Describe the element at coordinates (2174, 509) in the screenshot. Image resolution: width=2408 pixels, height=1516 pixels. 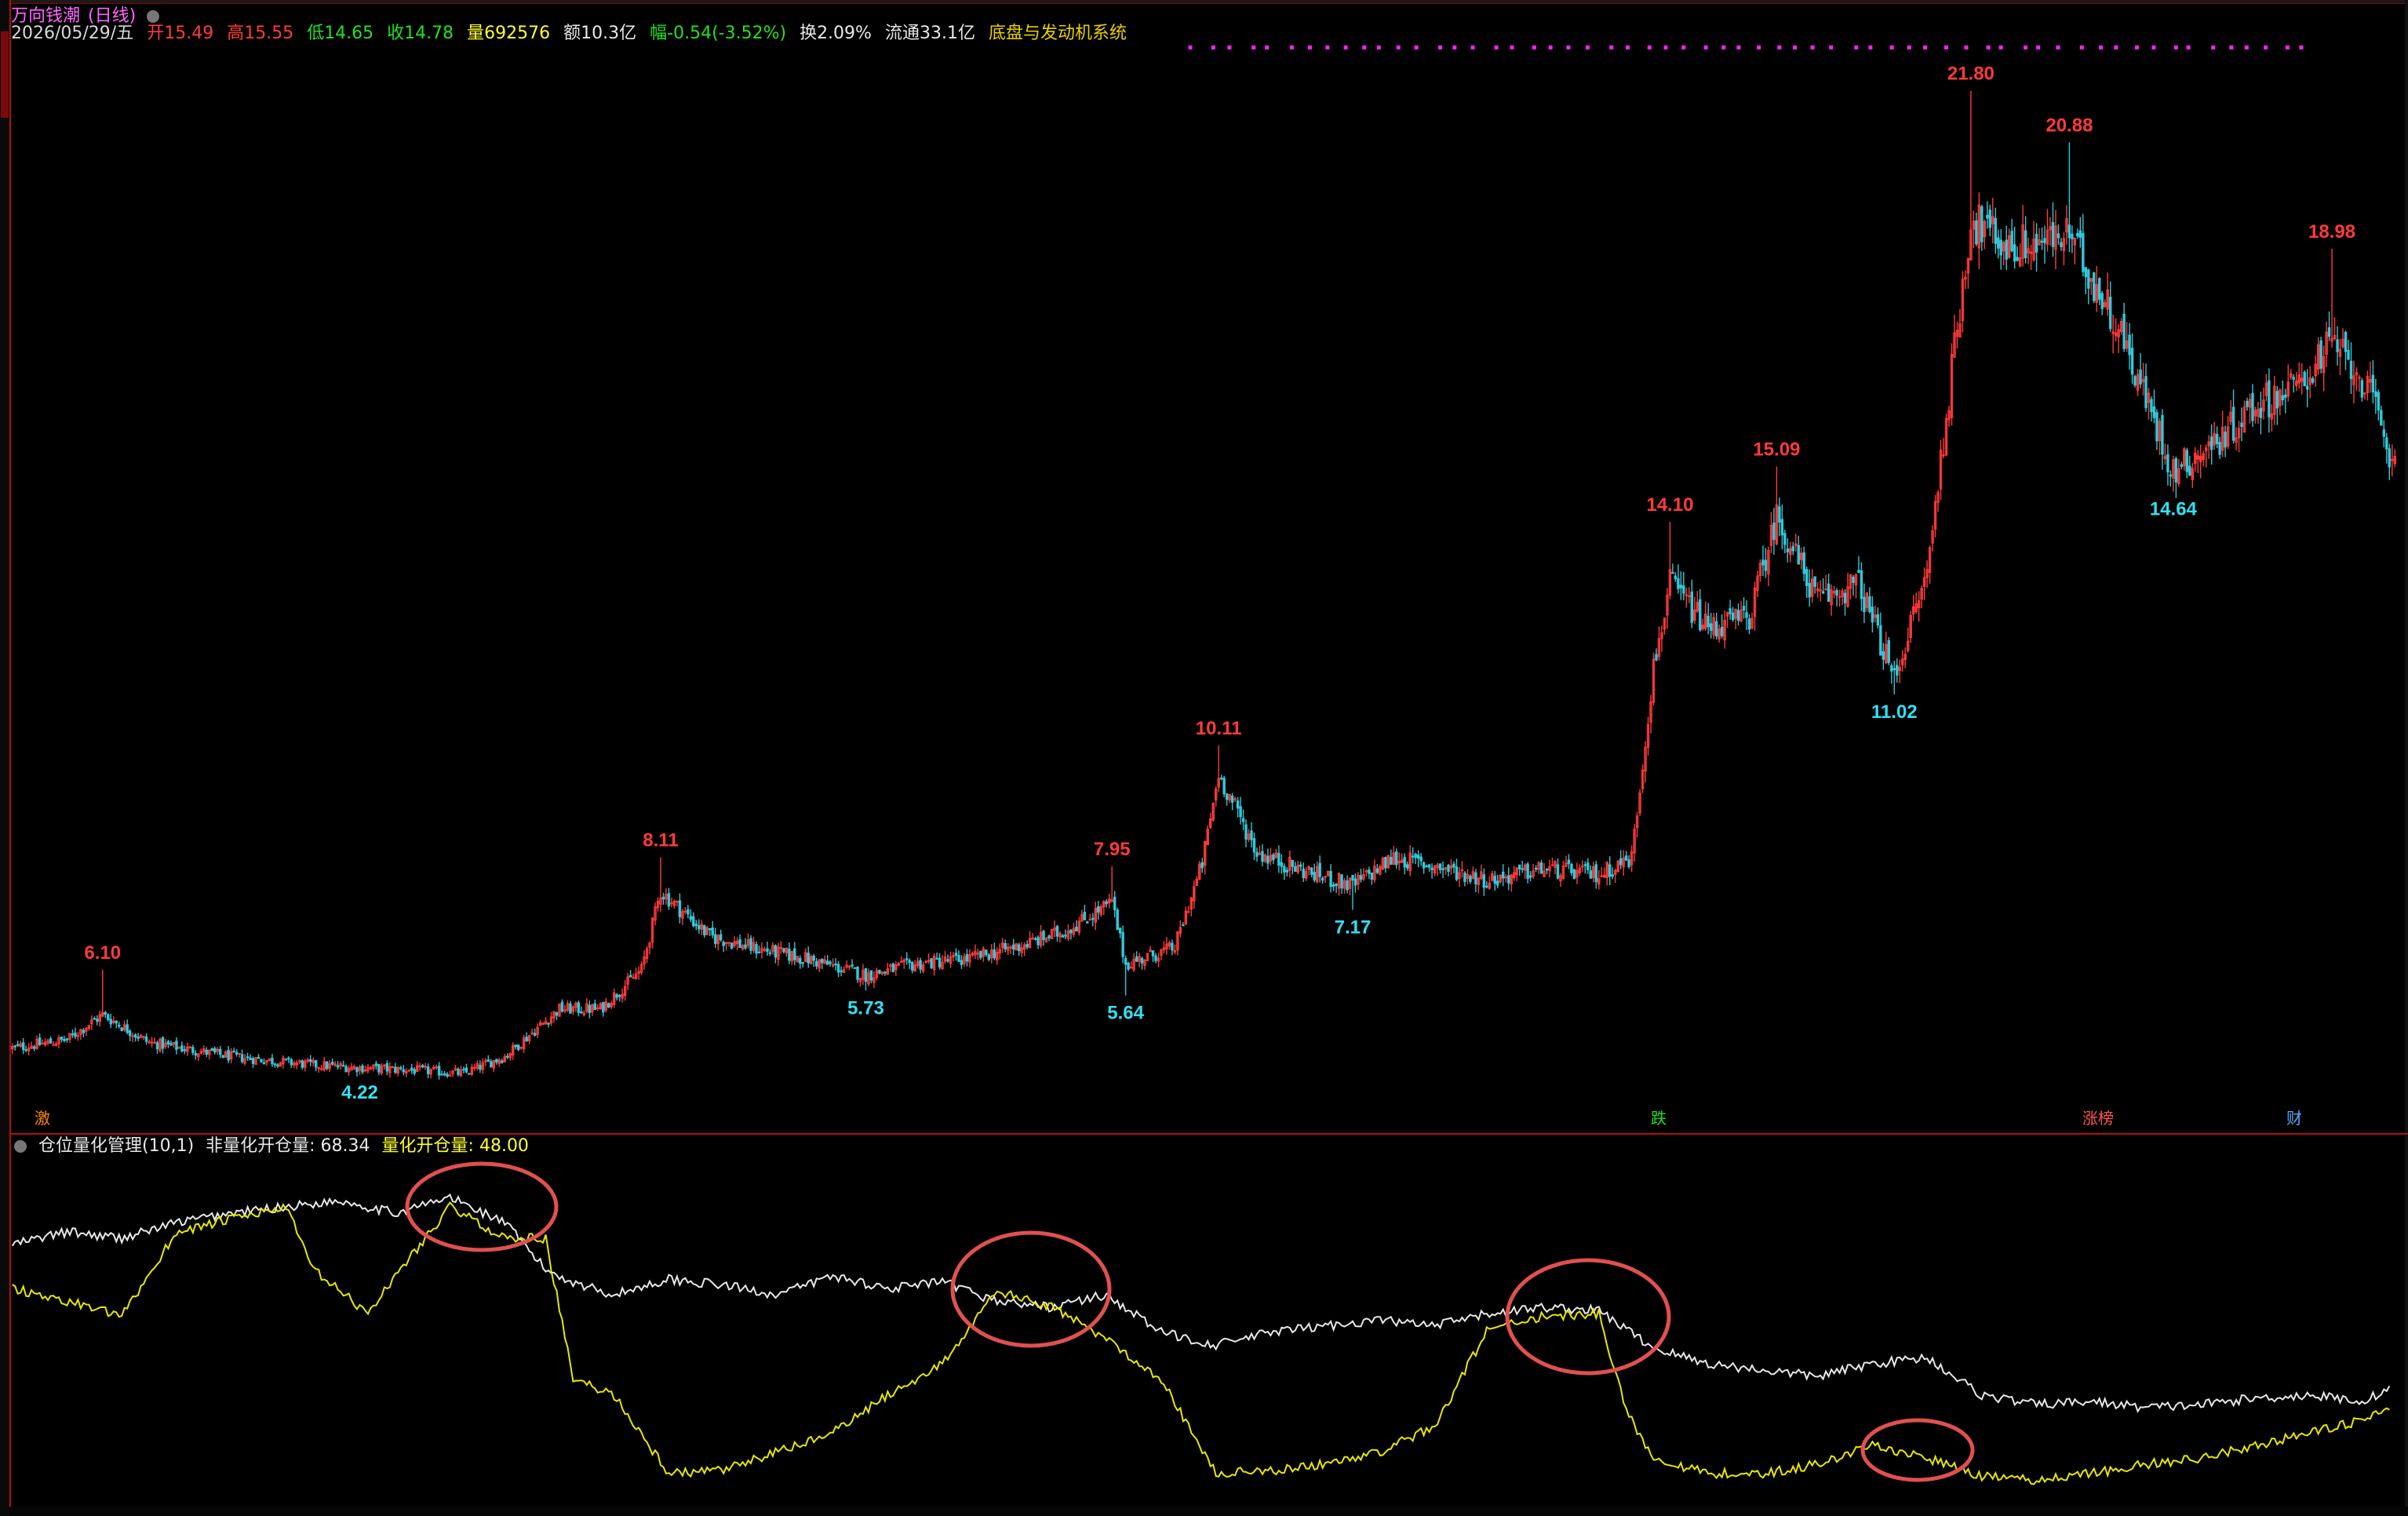
I see `low-price-label: 14.64` at that location.